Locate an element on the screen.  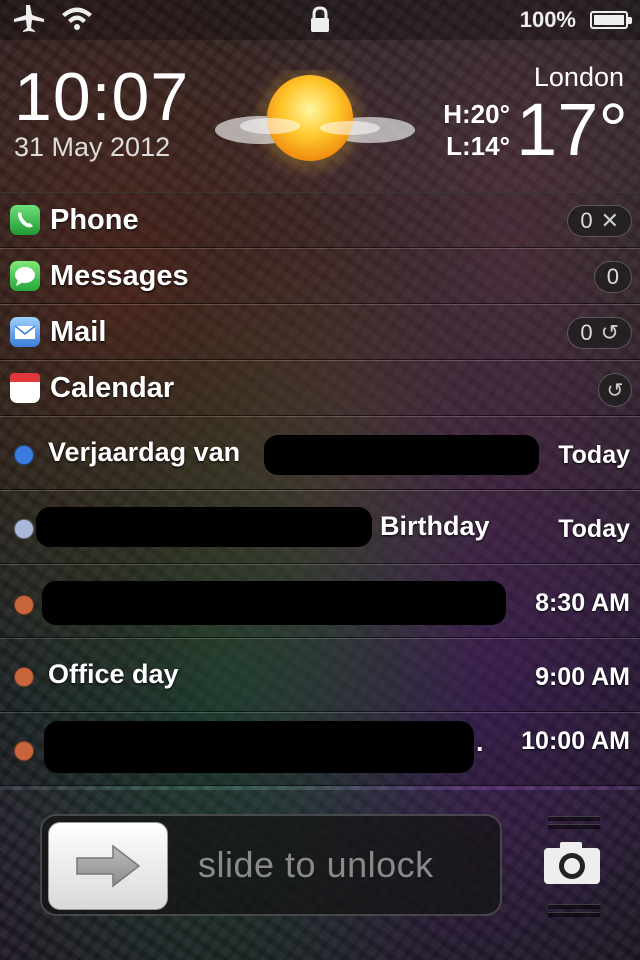
phone-app-icon is located at coordinates (25, 220).